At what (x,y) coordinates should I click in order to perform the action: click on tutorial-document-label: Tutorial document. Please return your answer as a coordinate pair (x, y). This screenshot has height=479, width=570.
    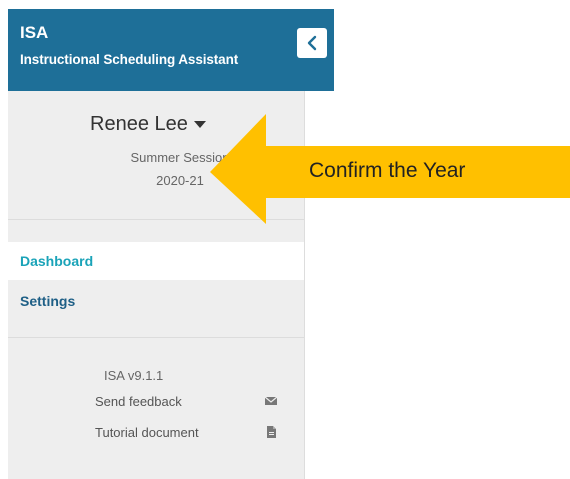
    Looking at the image, I should click on (147, 432).